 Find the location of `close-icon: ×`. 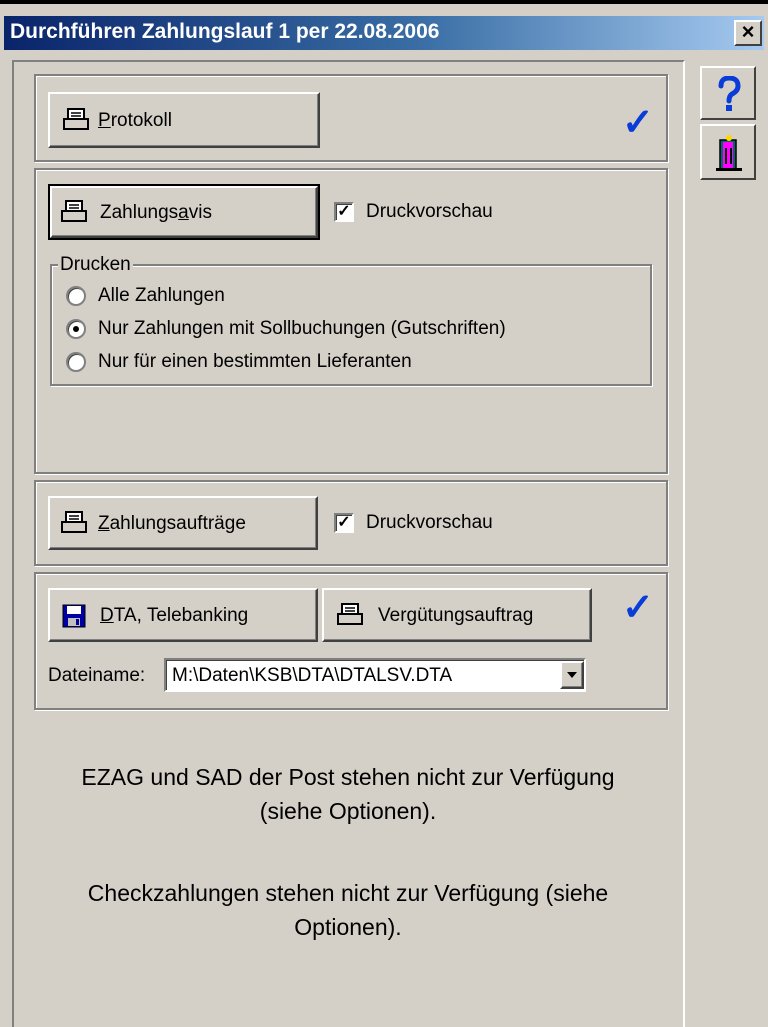

close-icon: × is located at coordinates (748, 31).